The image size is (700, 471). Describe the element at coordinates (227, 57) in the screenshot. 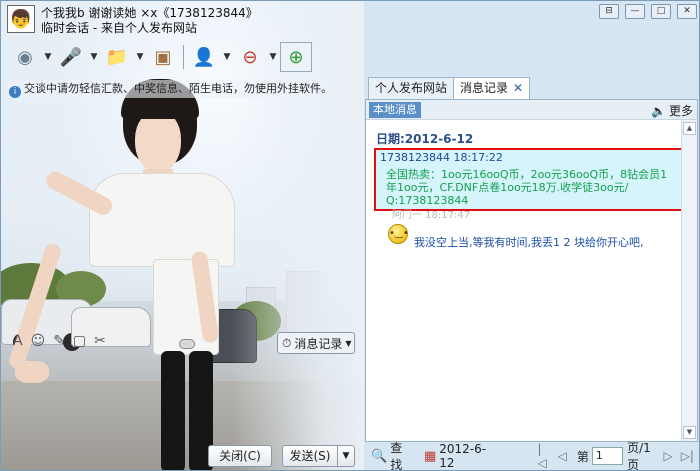

I see `service-dropdown-arrow: ▼` at that location.